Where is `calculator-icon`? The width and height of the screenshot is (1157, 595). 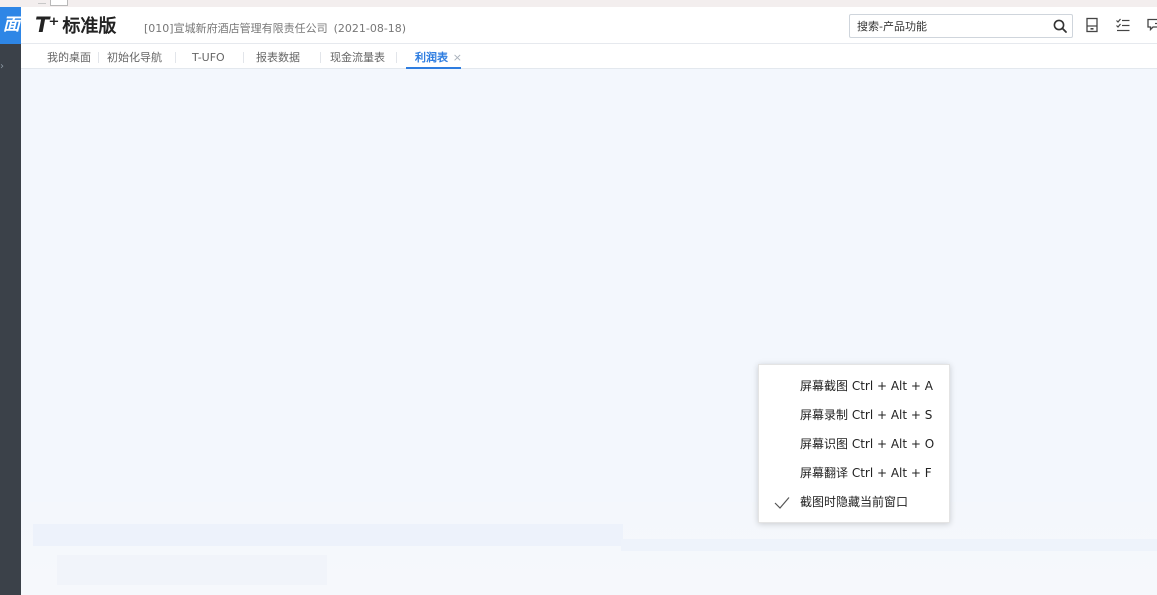 calculator-icon is located at coordinates (1092, 25).